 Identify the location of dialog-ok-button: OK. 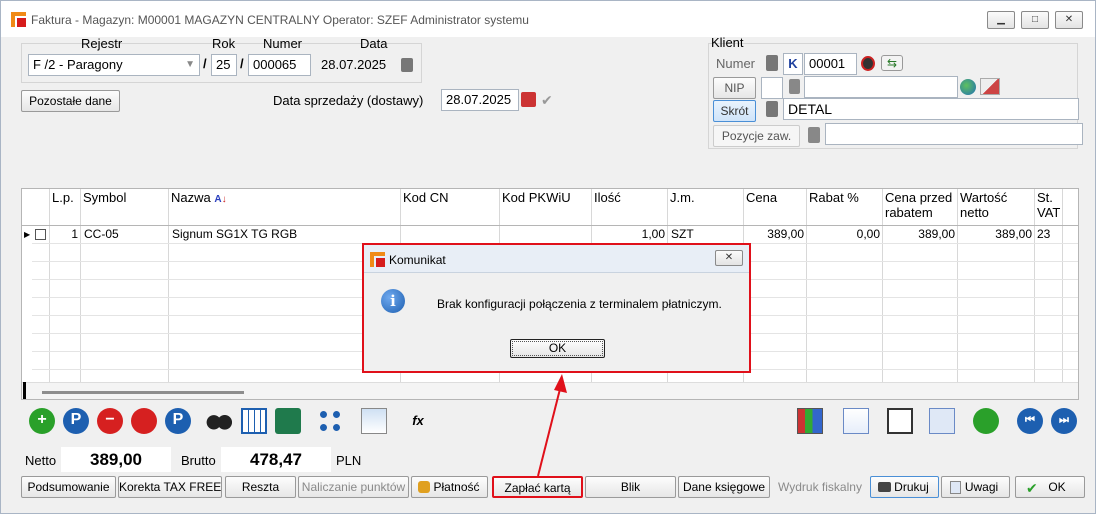
(557, 348).